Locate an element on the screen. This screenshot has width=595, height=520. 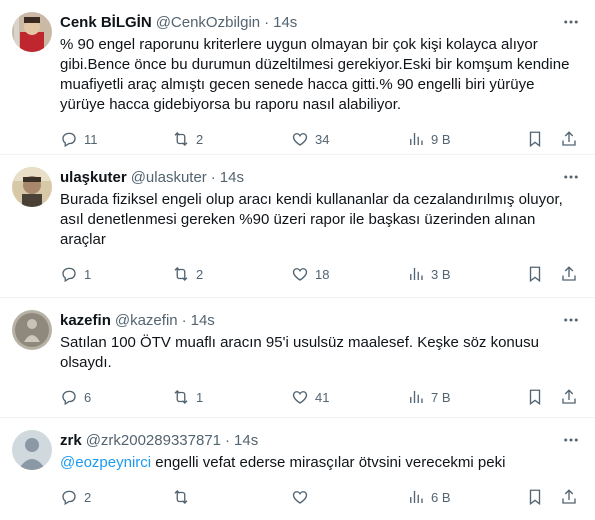
user-handle: @zrk200289337871 is located at coordinates (153, 440).